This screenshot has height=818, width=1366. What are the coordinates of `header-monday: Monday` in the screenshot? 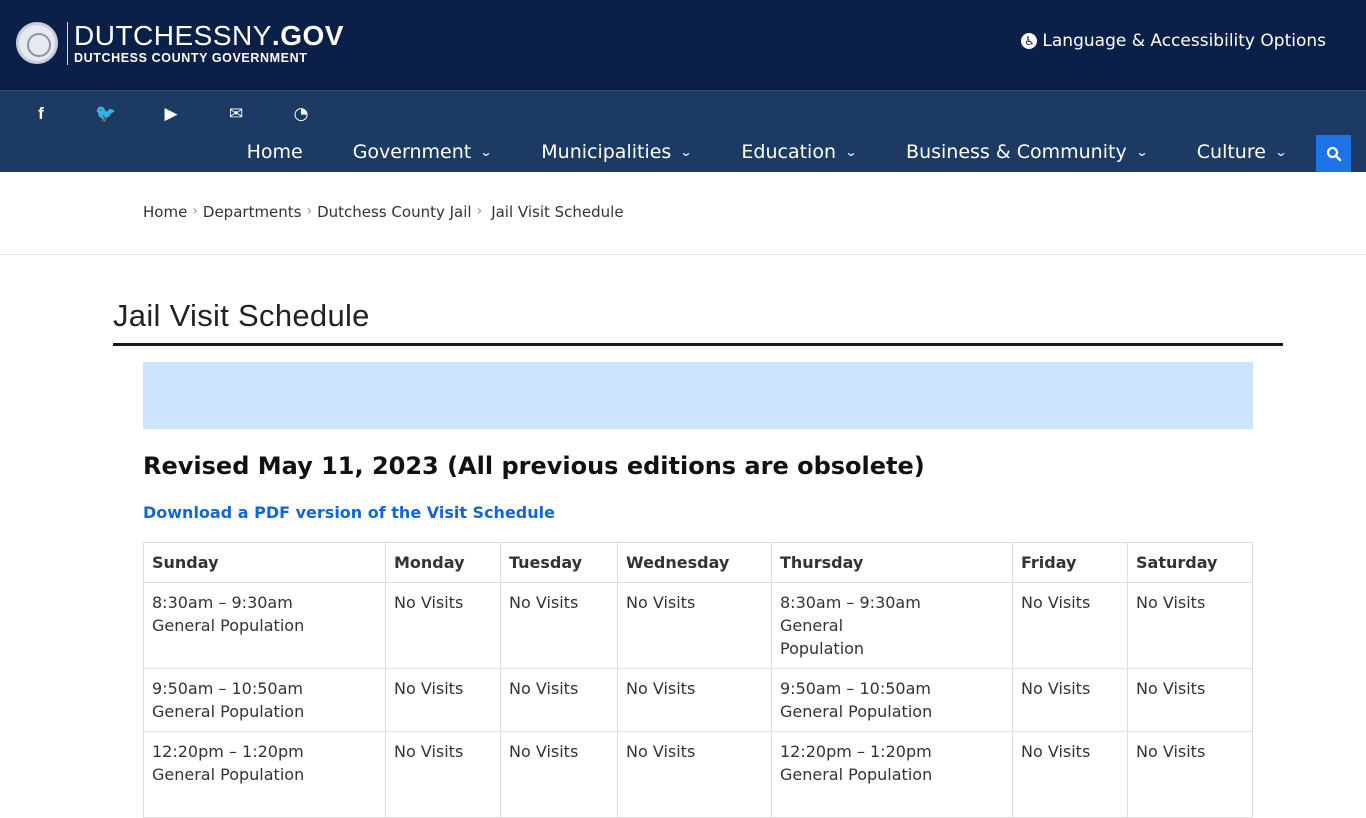 It's located at (443, 562).